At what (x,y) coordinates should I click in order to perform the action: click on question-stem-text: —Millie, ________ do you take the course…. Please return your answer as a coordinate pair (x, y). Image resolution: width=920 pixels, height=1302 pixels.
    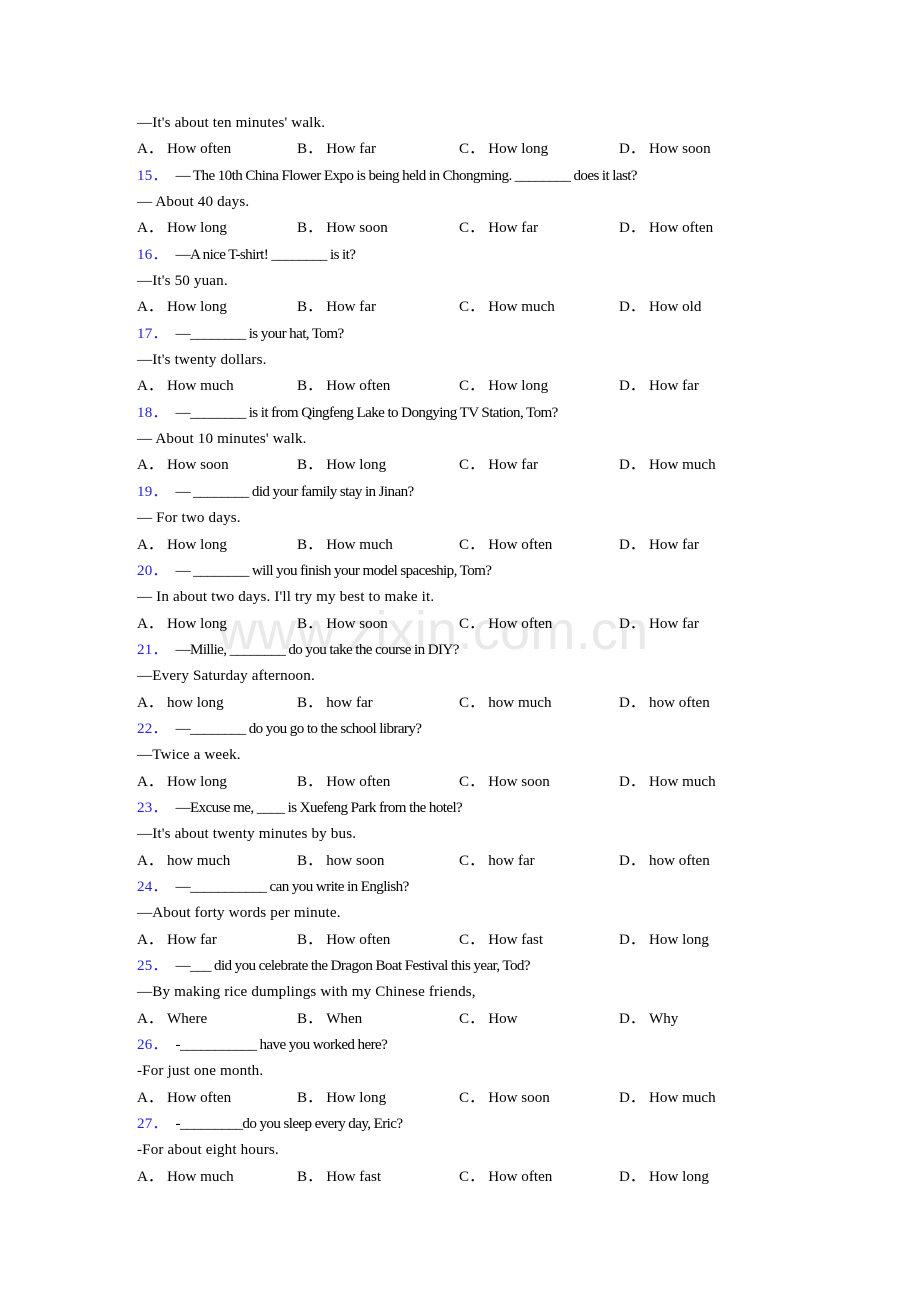
    Looking at the image, I should click on (317, 649).